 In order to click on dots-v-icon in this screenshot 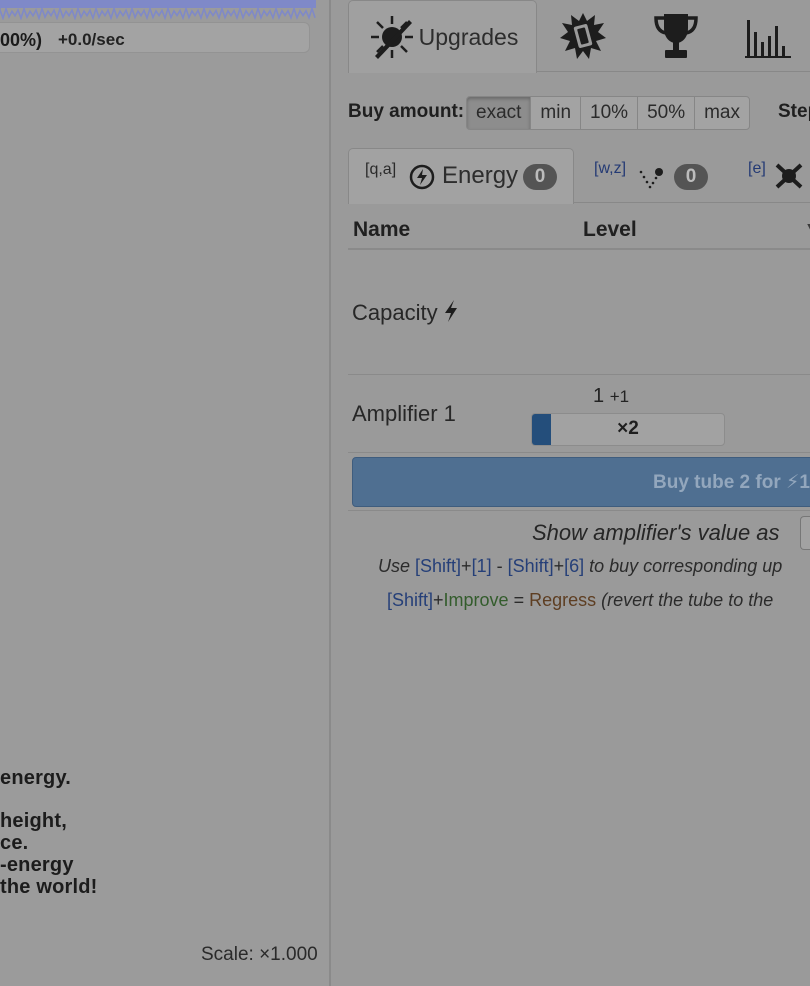, I will do `click(651, 178)`.